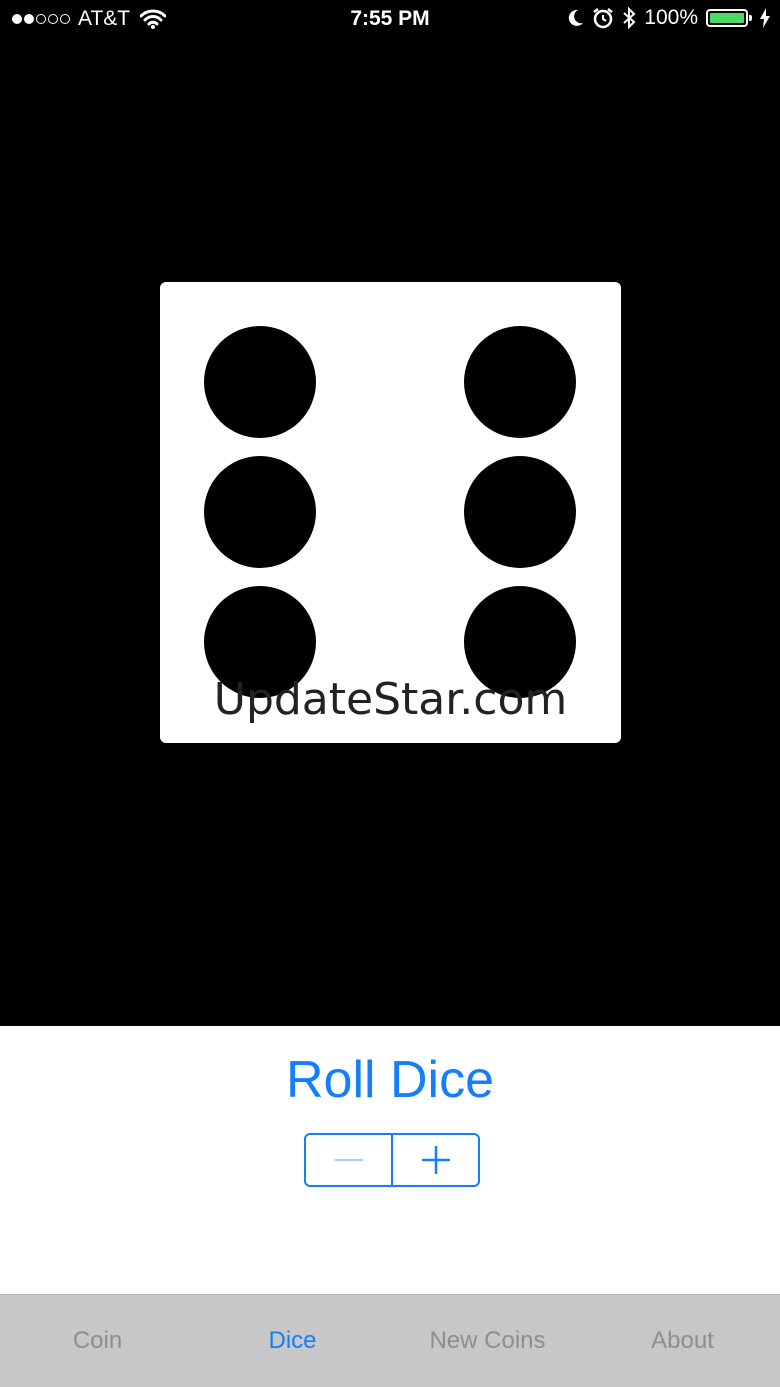 The width and height of the screenshot is (780, 1387). Describe the element at coordinates (682, 1341) in the screenshot. I see `tab-about: About` at that location.